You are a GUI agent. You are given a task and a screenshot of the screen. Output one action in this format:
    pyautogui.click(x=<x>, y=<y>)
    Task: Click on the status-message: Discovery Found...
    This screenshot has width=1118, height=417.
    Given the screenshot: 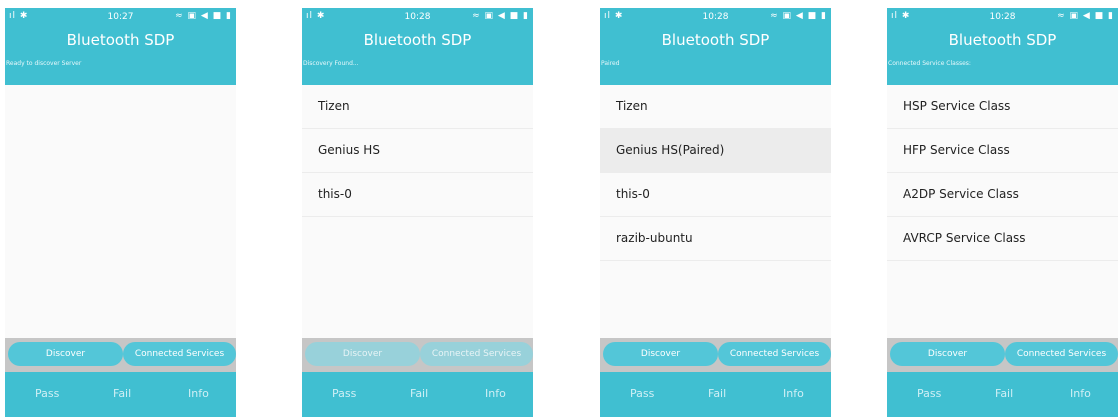 What is the action you would take?
    pyautogui.click(x=331, y=63)
    